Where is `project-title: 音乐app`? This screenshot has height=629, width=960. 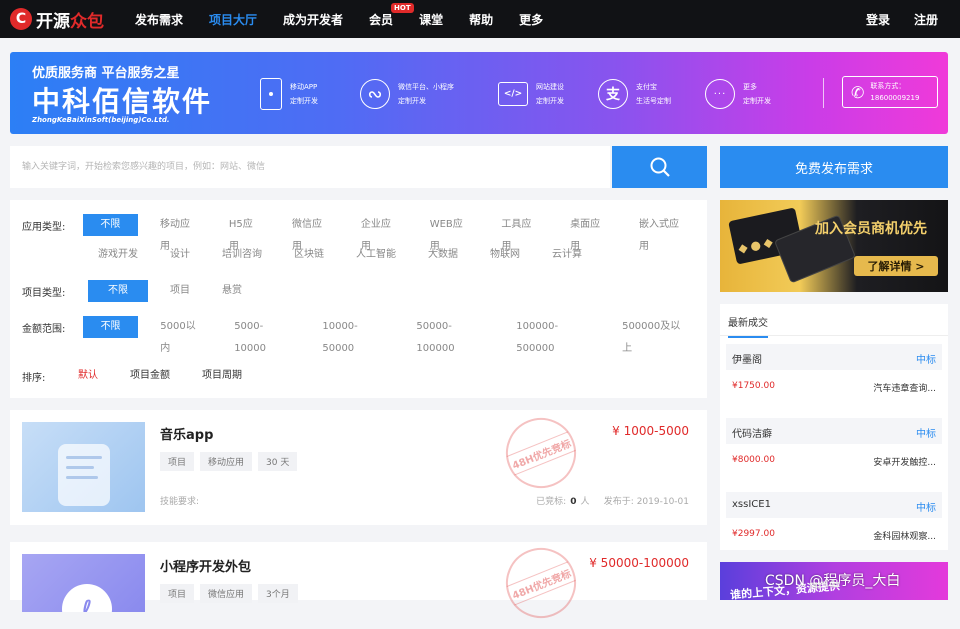
project-title: 音乐app is located at coordinates (186, 433).